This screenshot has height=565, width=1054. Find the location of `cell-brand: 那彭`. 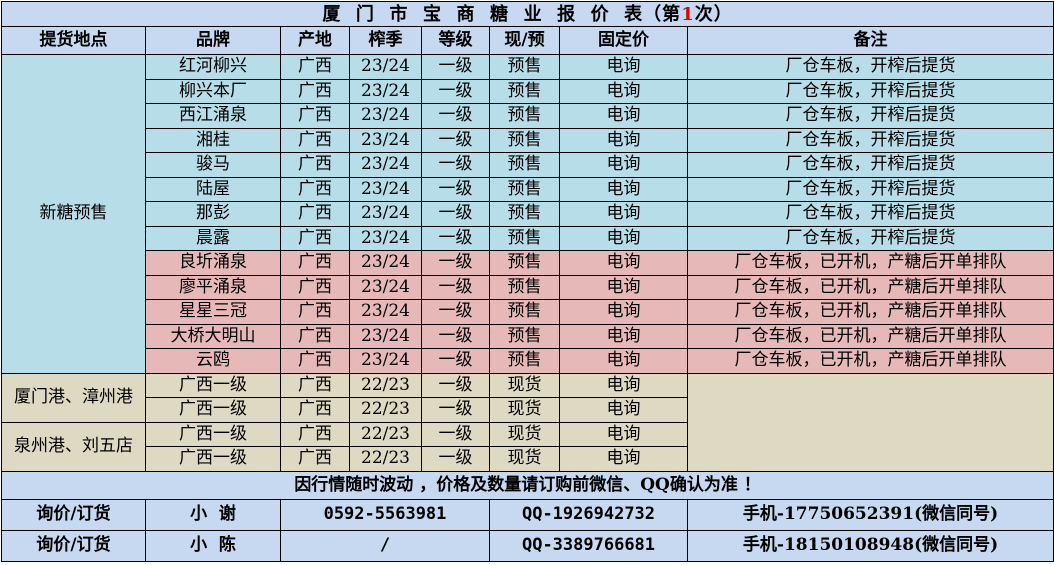

cell-brand: 那彭 is located at coordinates (213, 214).